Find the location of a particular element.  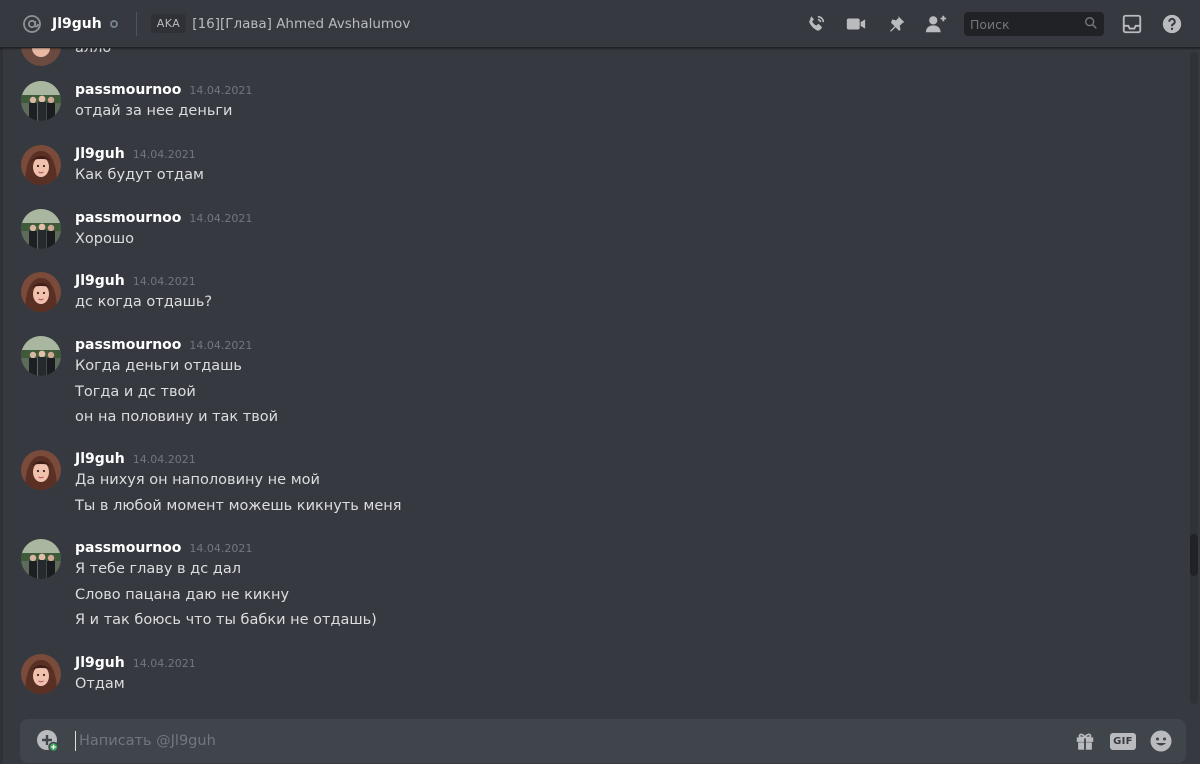

message-composer: GIF is located at coordinates (603, 741).